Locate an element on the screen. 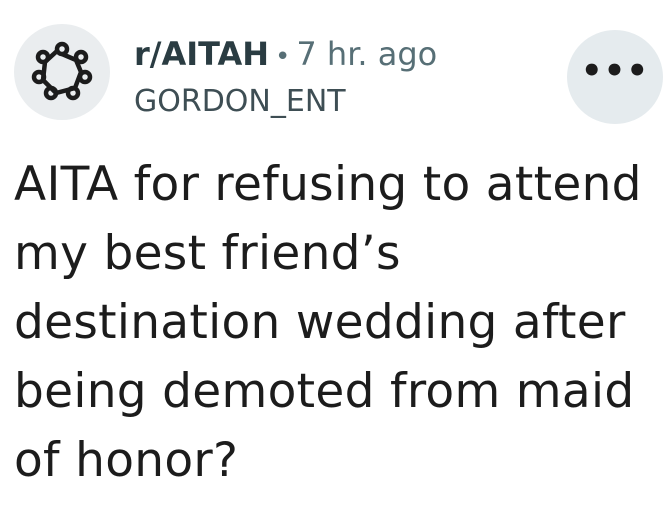 The image size is (667, 505). more-options-button: ••• is located at coordinates (615, 77).